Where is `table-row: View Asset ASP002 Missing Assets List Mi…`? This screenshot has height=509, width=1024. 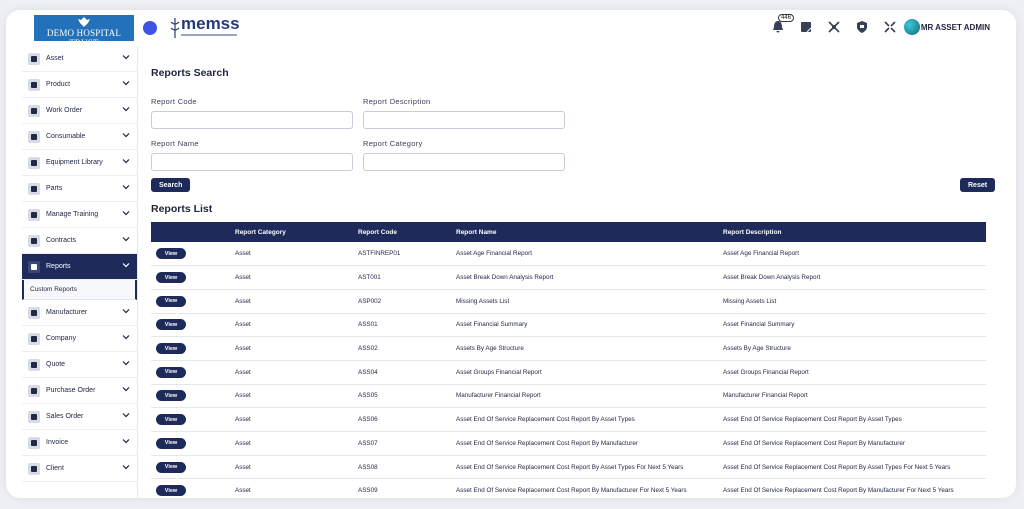
table-row: View Asset ASP002 Missing Assets List Mi… is located at coordinates (568, 301).